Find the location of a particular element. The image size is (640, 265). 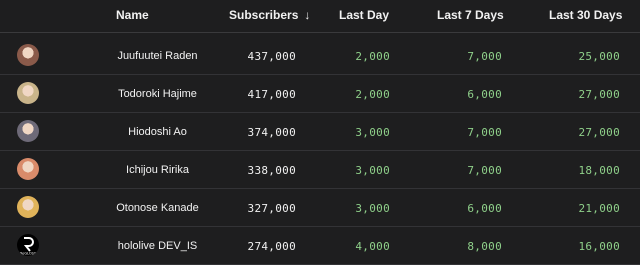

table-row: Ichijou Ririka 338,000 3,000 7,000 18,000 is located at coordinates (320, 170).